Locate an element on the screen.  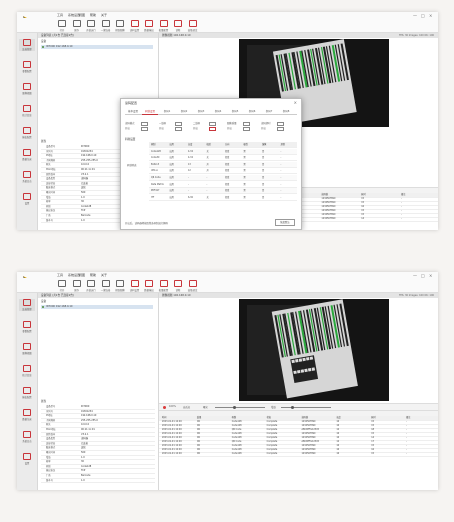
table-cell: 12 is located at coordinates (189, 171).